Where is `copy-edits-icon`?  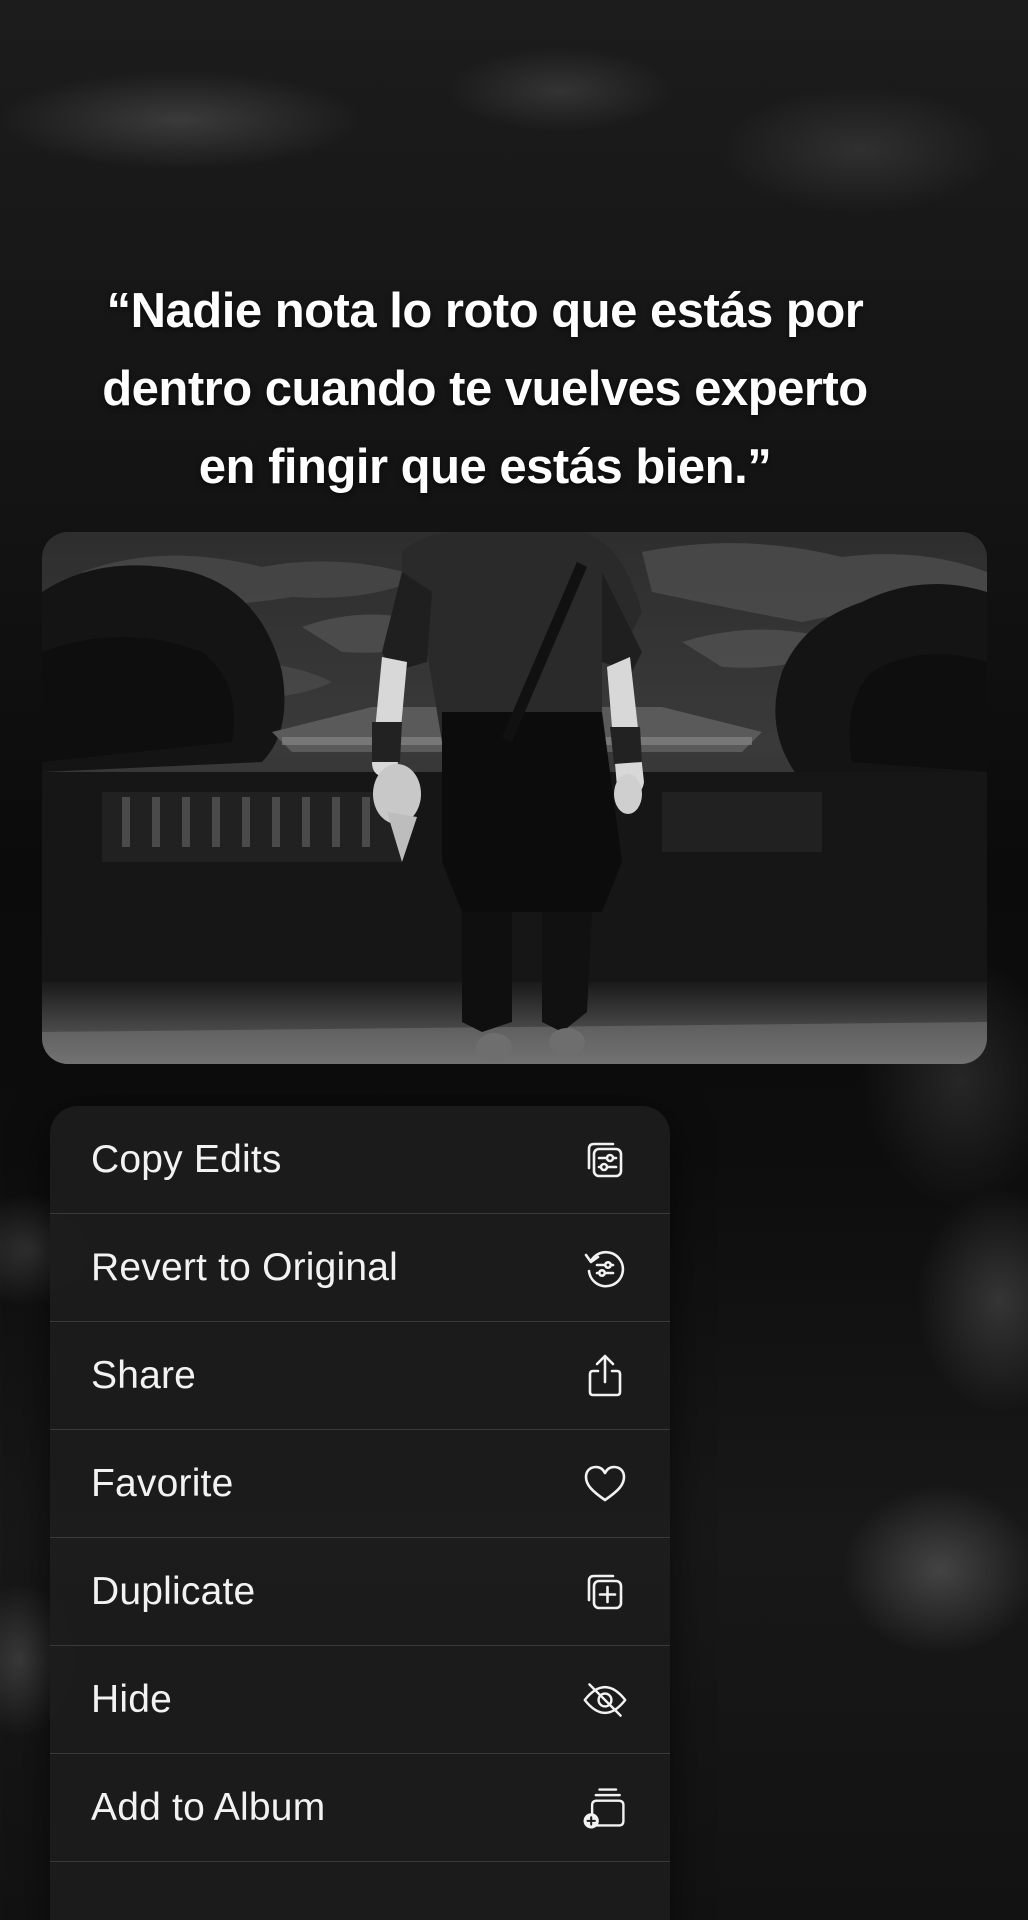 copy-edits-icon is located at coordinates (605, 1160).